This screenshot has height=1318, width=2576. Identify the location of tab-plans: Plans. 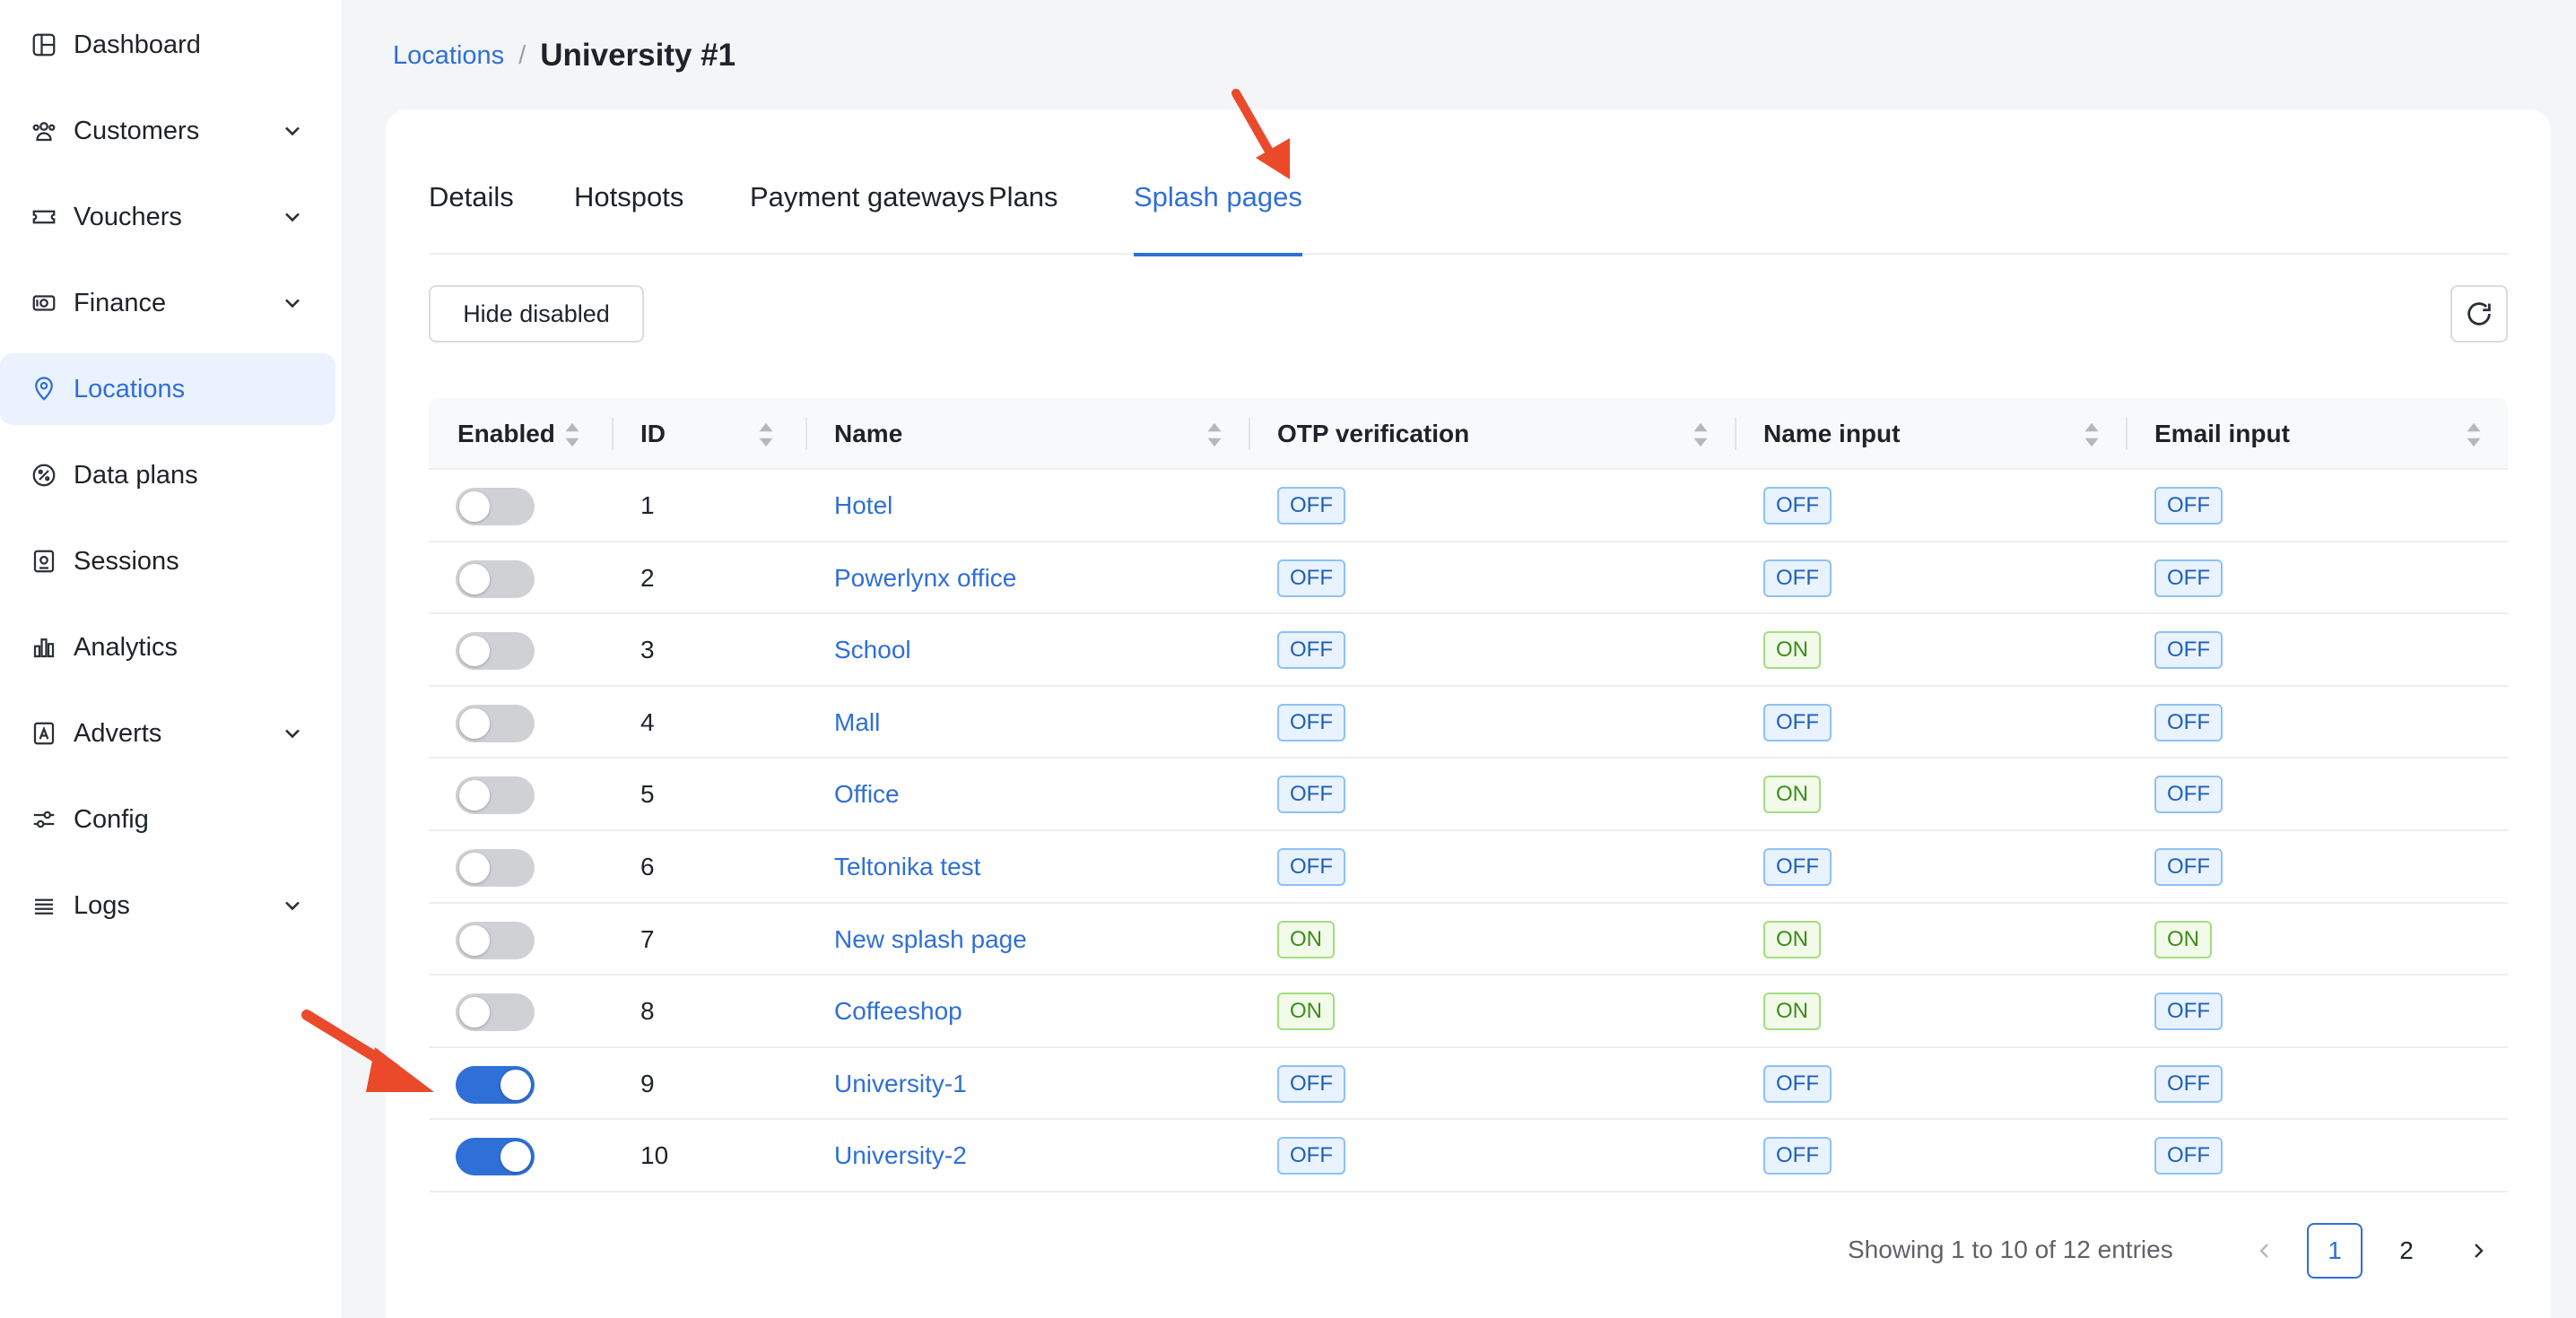
(1023, 218).